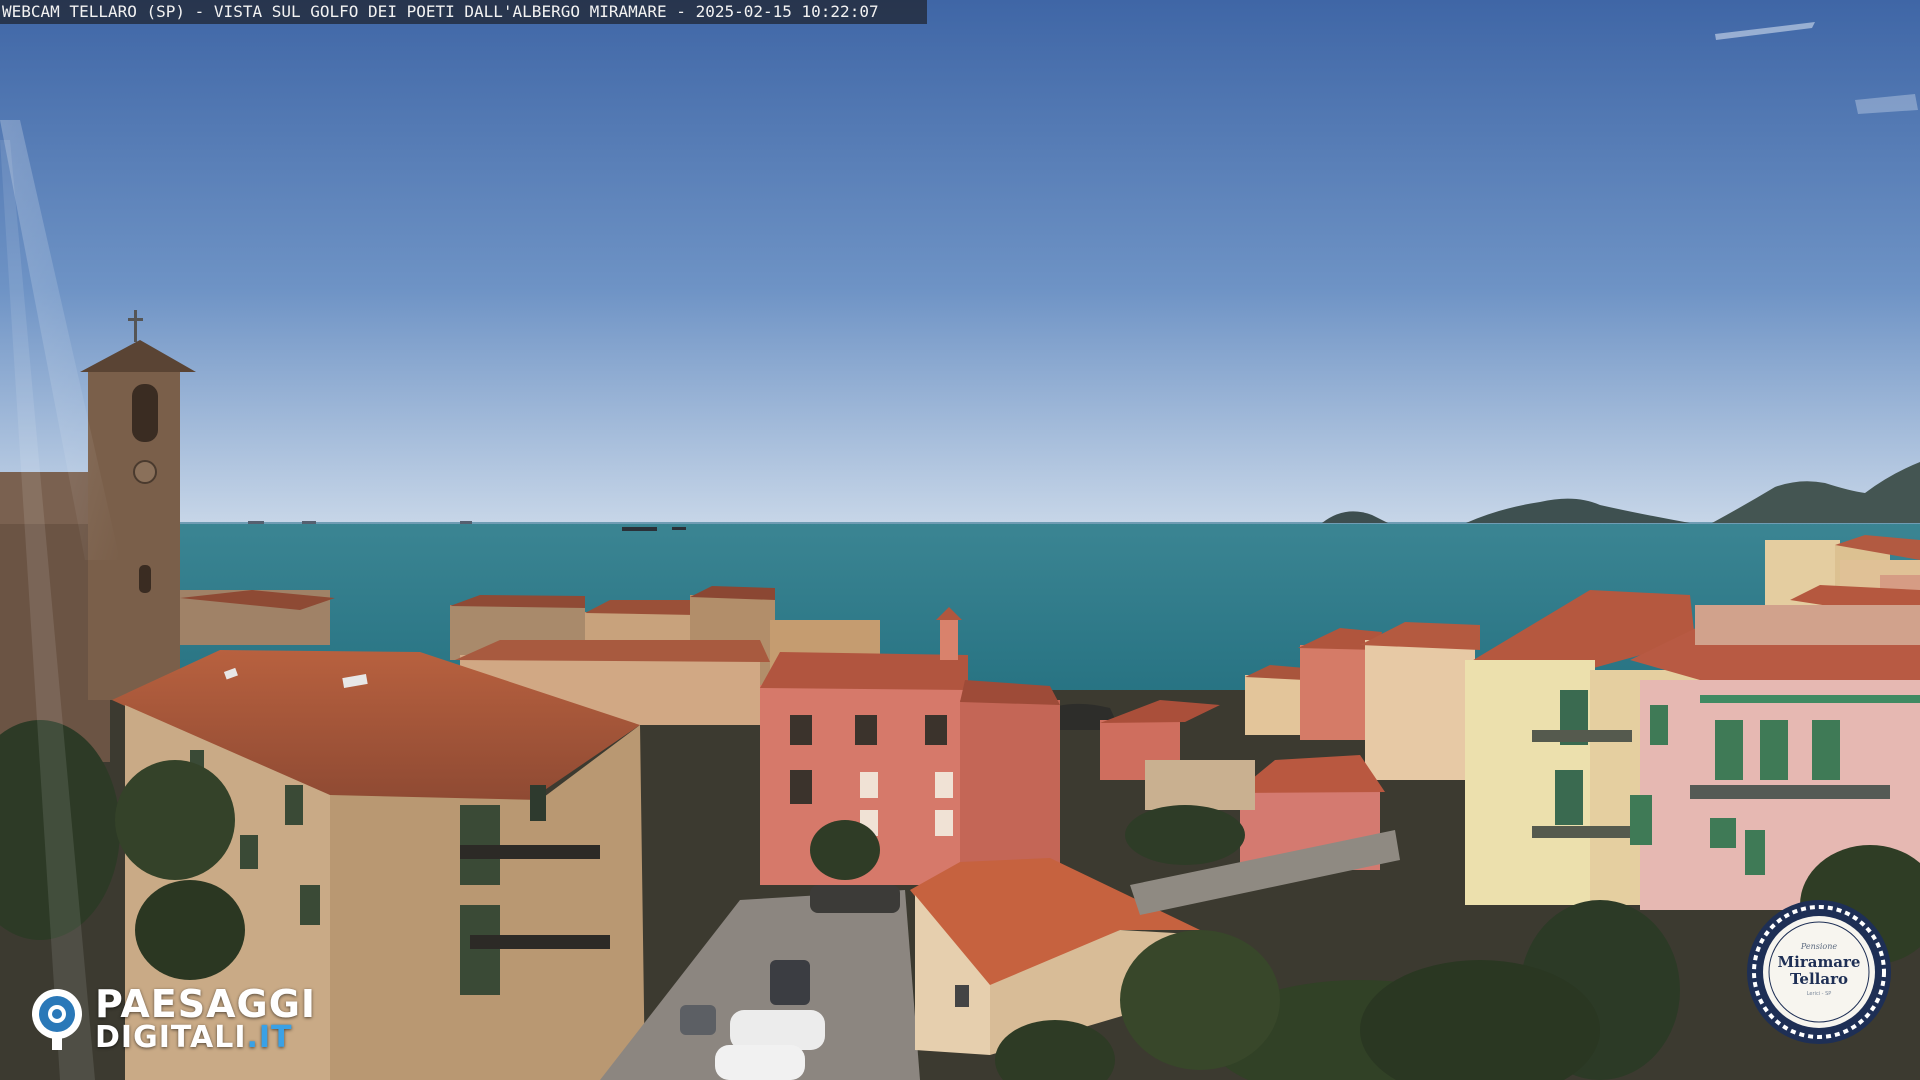  What do you see at coordinates (57, 1019) in the screenshot?
I see `camera-lens-icon` at bounding box center [57, 1019].